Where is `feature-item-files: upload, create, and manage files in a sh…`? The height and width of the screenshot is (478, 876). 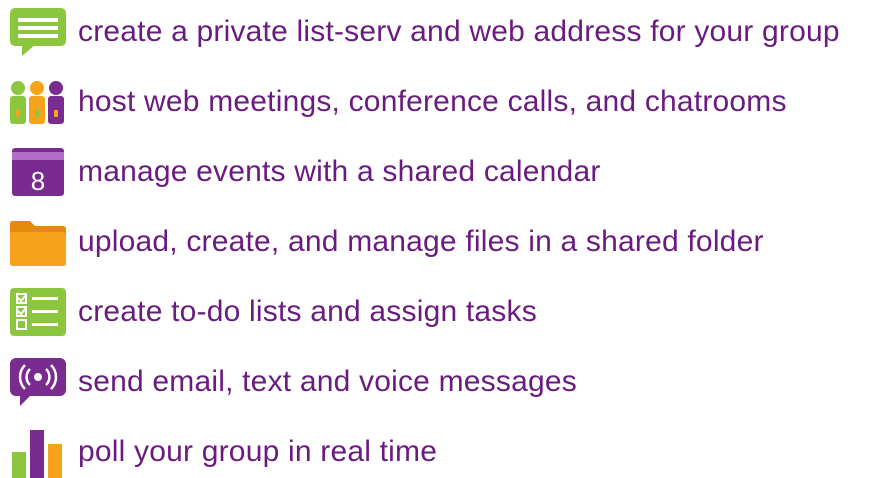 feature-item-files: upload, create, and manage files in a sh… is located at coordinates (442, 242).